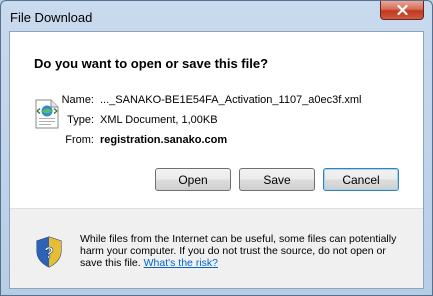 This screenshot has height=296, width=433. Describe the element at coordinates (51, 17) in the screenshot. I see `window-title: File Download` at that location.